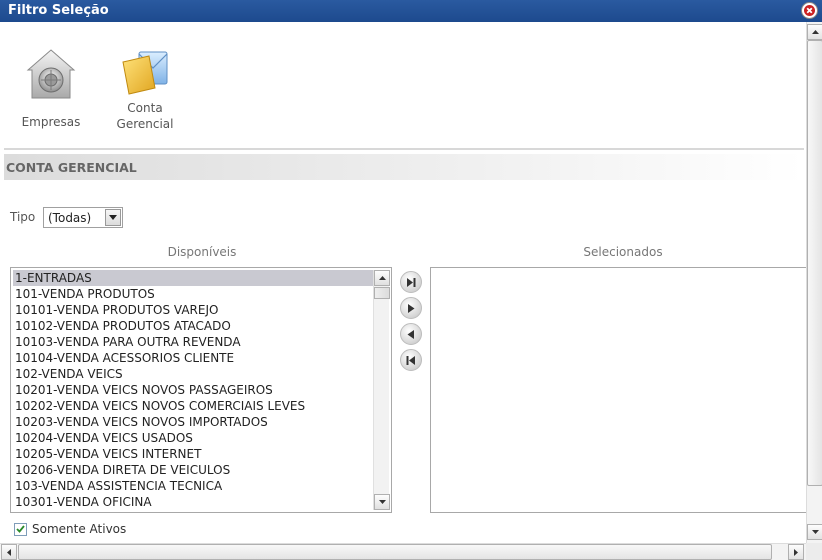 This screenshot has width=822, height=560. Describe the element at coordinates (23, 217) in the screenshot. I see `tipo-label: Tipo` at that location.